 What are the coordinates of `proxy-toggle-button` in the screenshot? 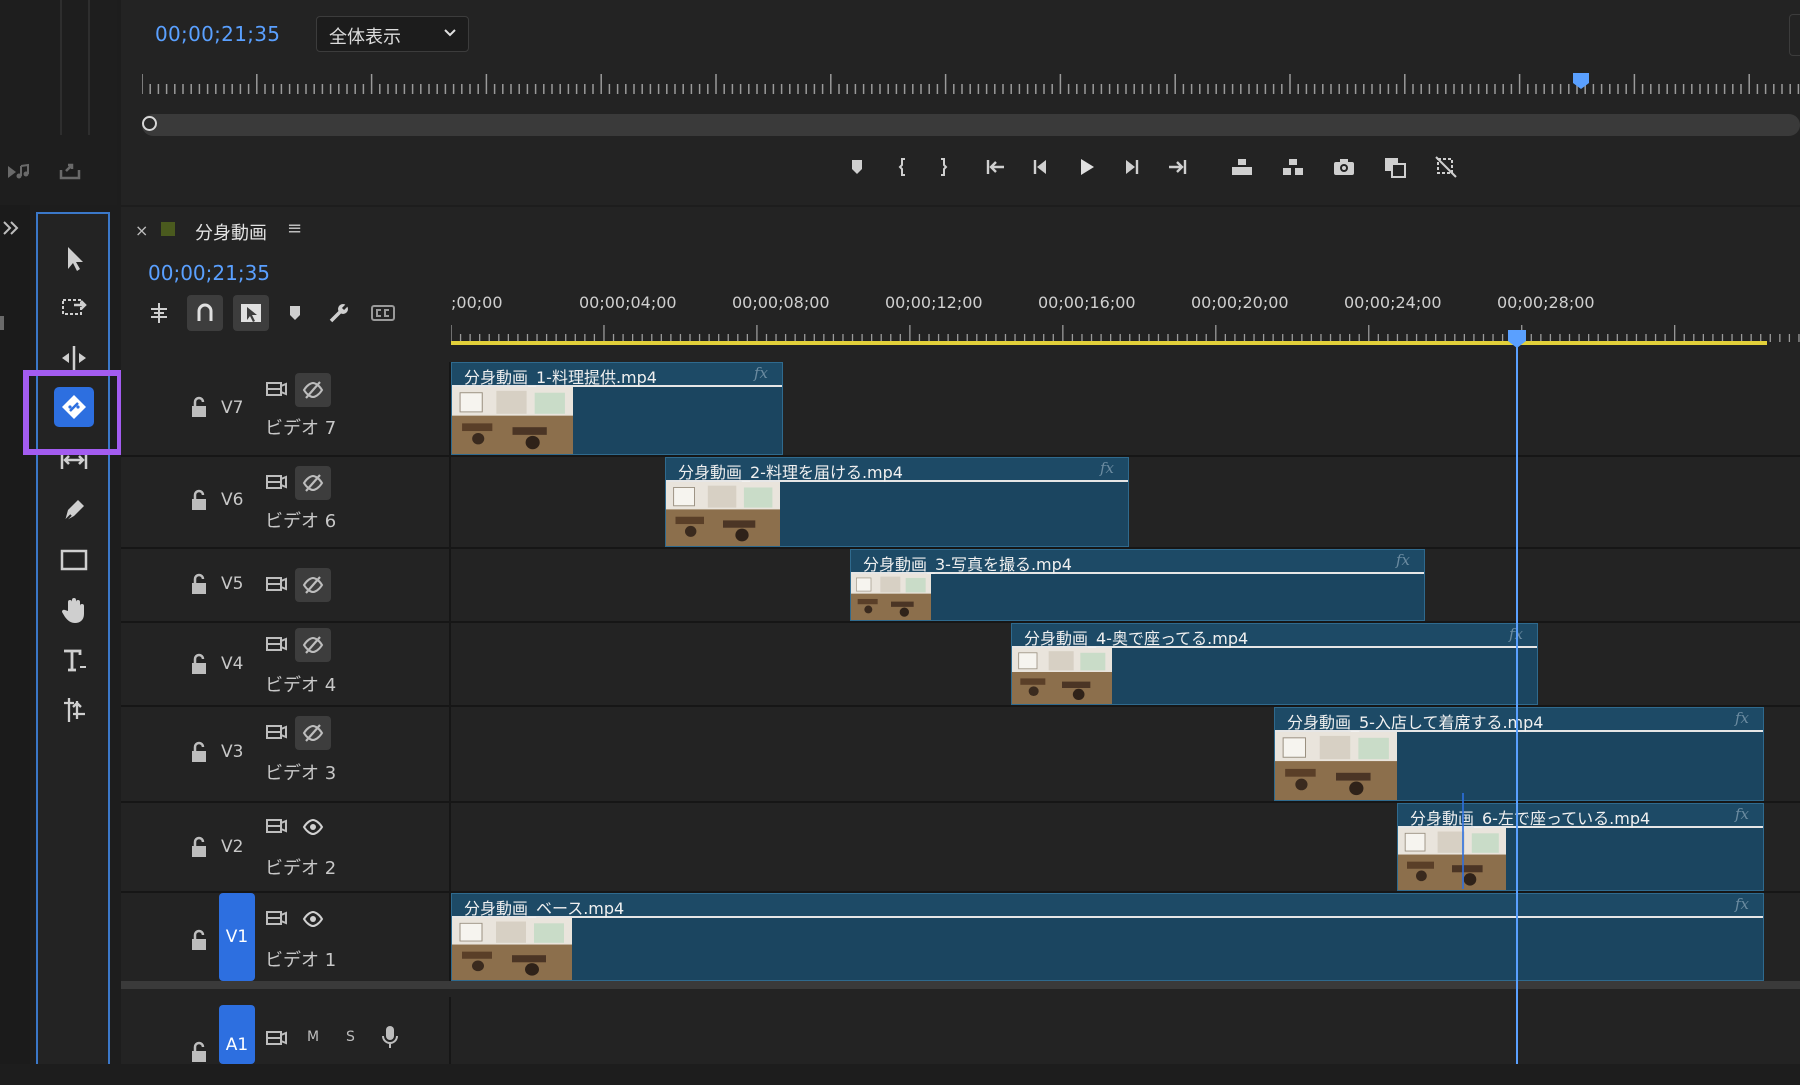 It's located at (1446, 167).